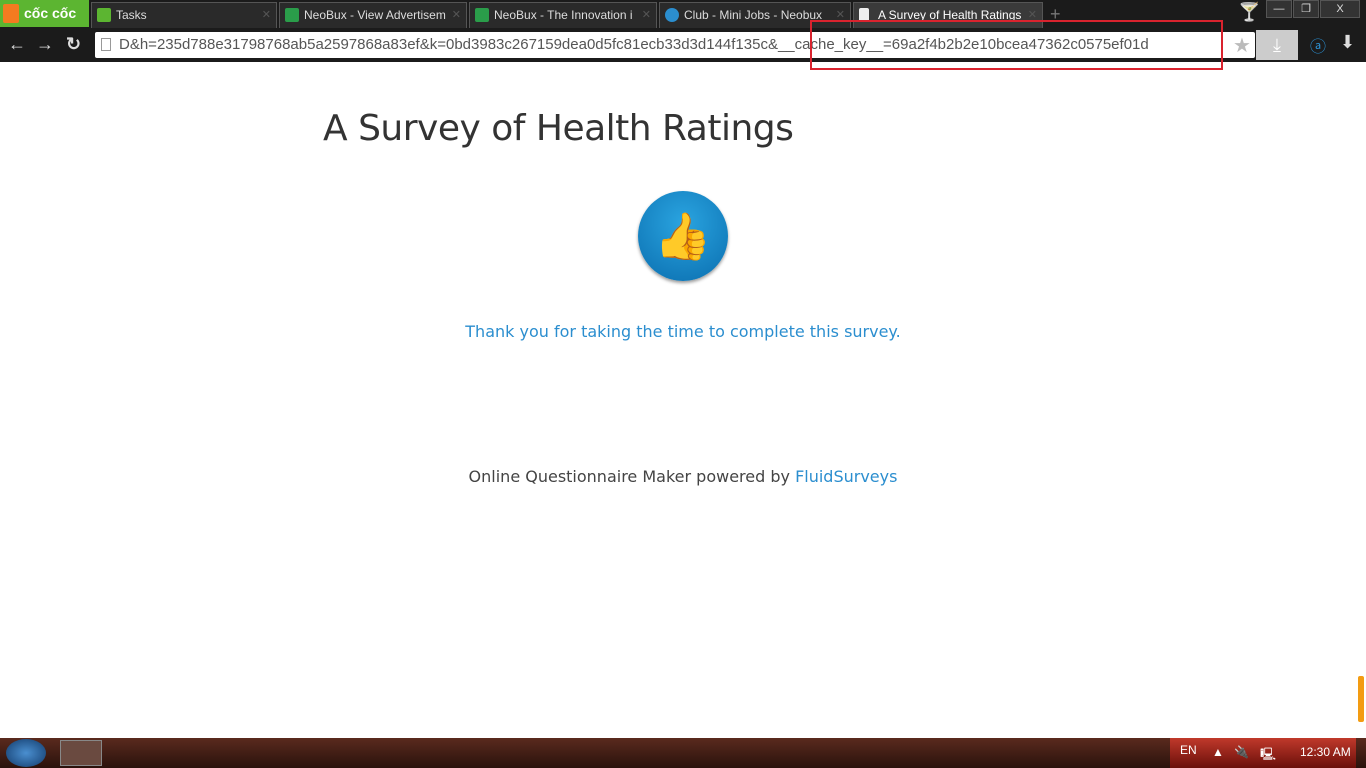 This screenshot has height=768, width=1366. I want to click on start-button, so click(26, 753).